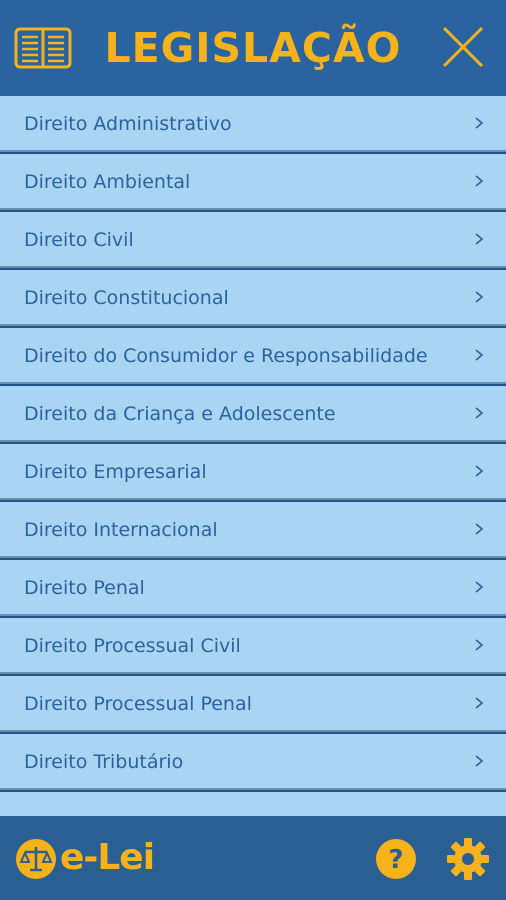 This screenshot has width=506, height=900. Describe the element at coordinates (253, 472) in the screenshot. I see `list-item: Direito Empresarial` at that location.